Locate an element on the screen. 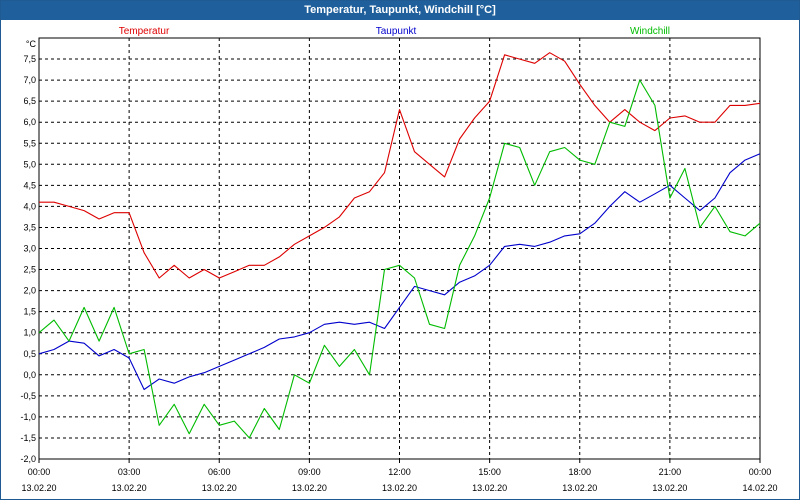 The height and width of the screenshot is (500, 800). y-tick-label: 3,5 is located at coordinates (29, 227).